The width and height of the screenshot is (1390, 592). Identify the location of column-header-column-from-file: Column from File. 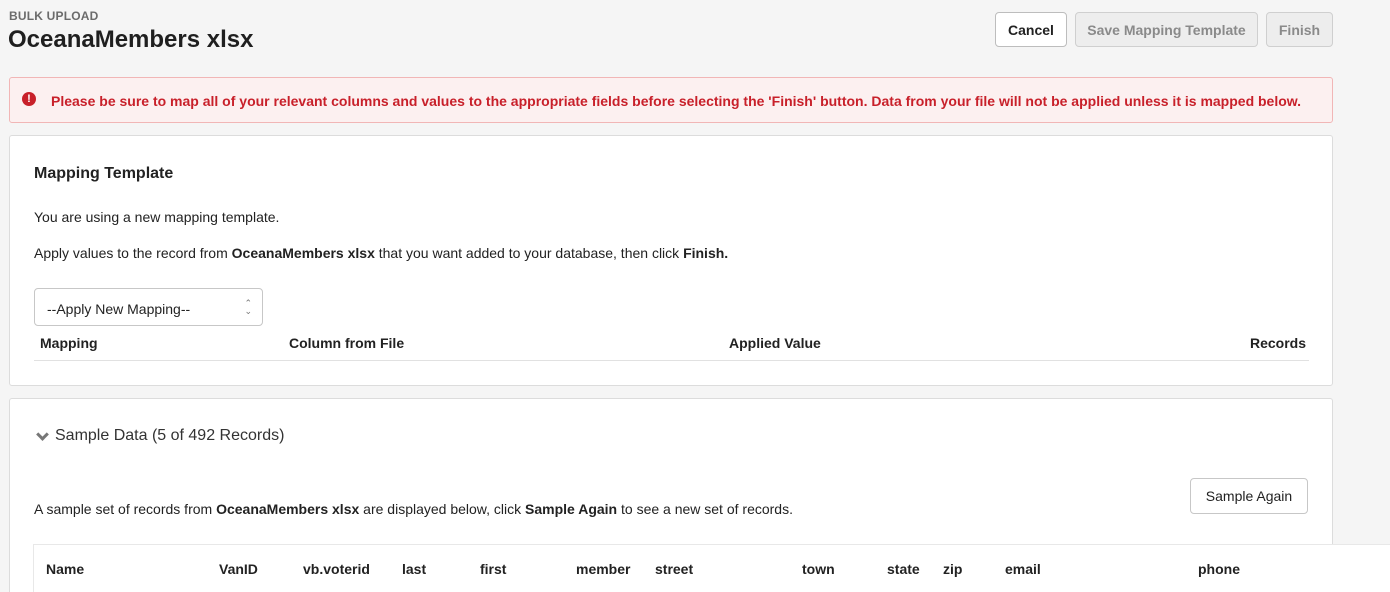
(347, 343).